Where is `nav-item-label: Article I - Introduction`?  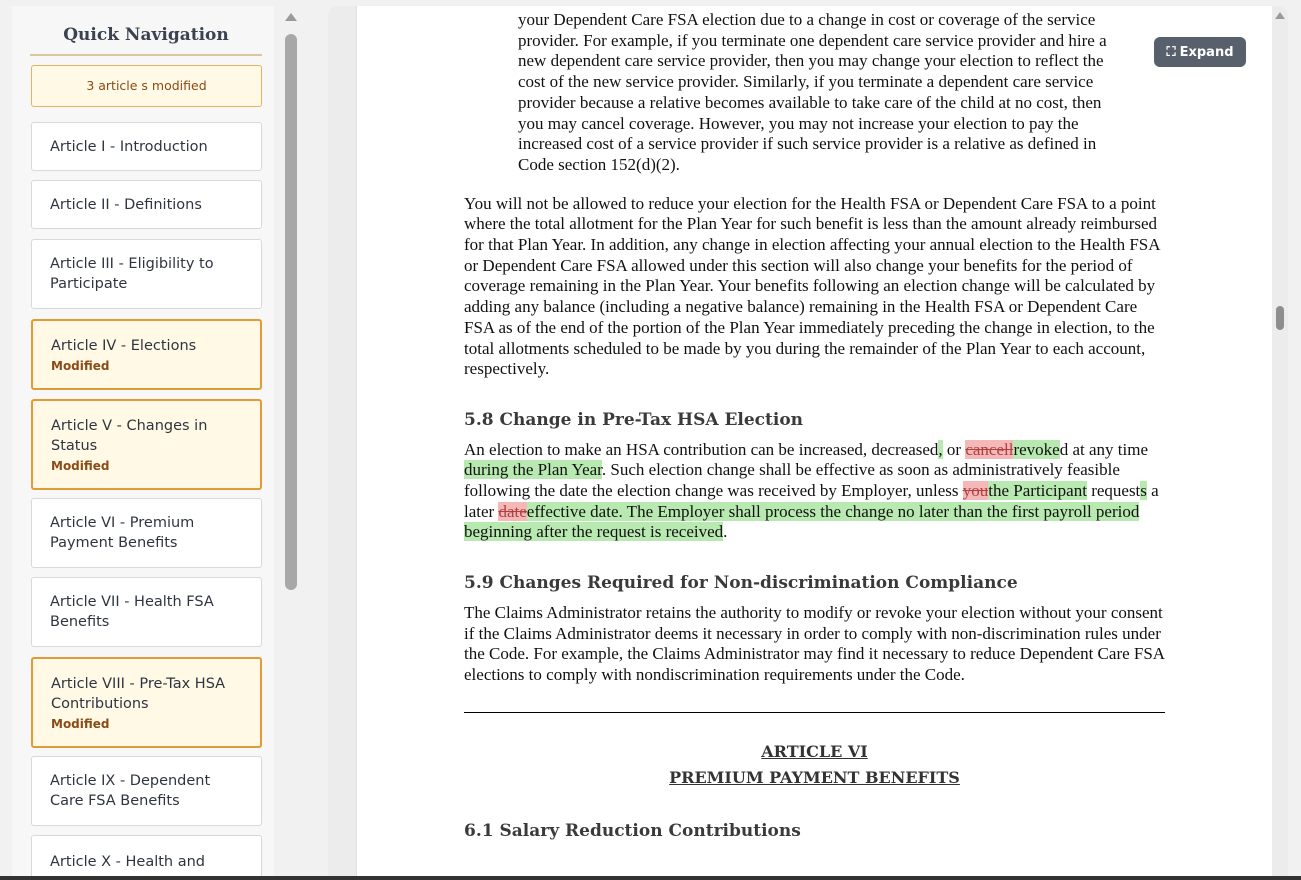 nav-item-label: Article I - Introduction is located at coordinates (129, 146).